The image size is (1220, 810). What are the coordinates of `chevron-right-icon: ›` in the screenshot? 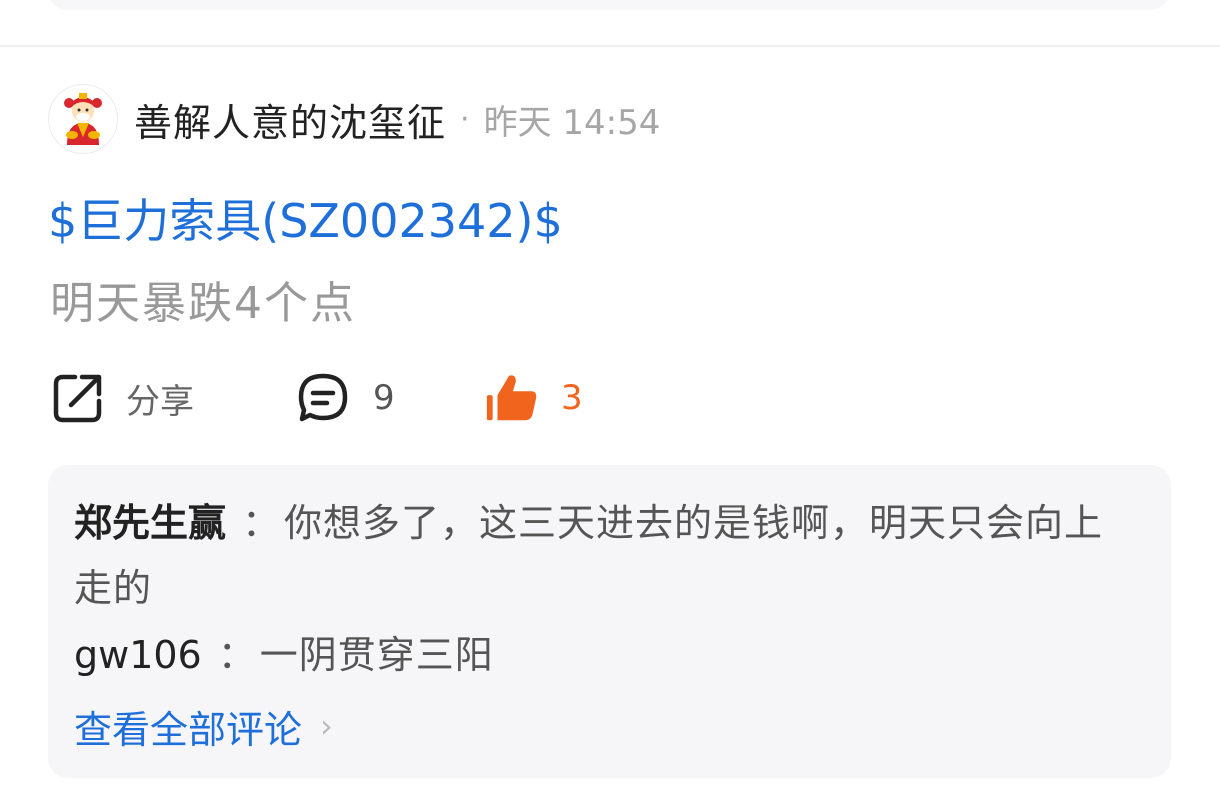 It's located at (326, 726).